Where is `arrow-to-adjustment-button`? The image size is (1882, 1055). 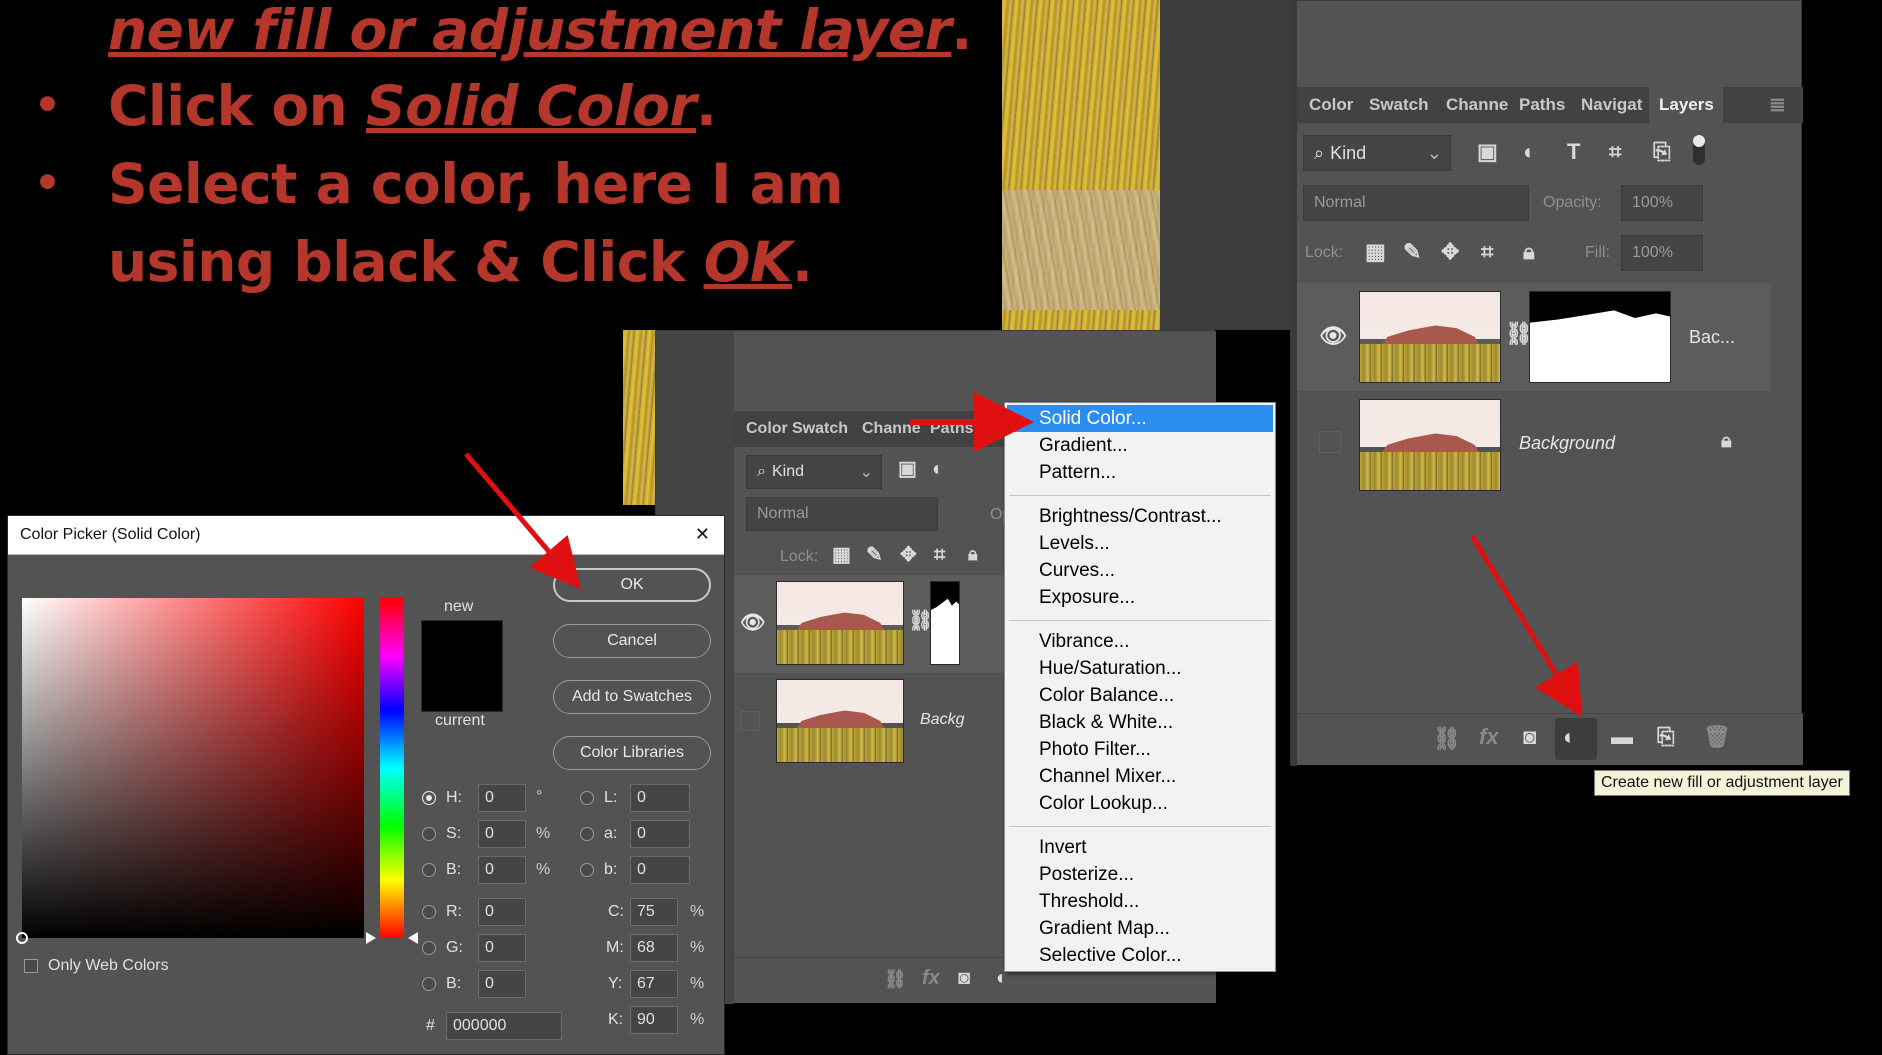 arrow-to-adjustment-button is located at coordinates (1526, 626).